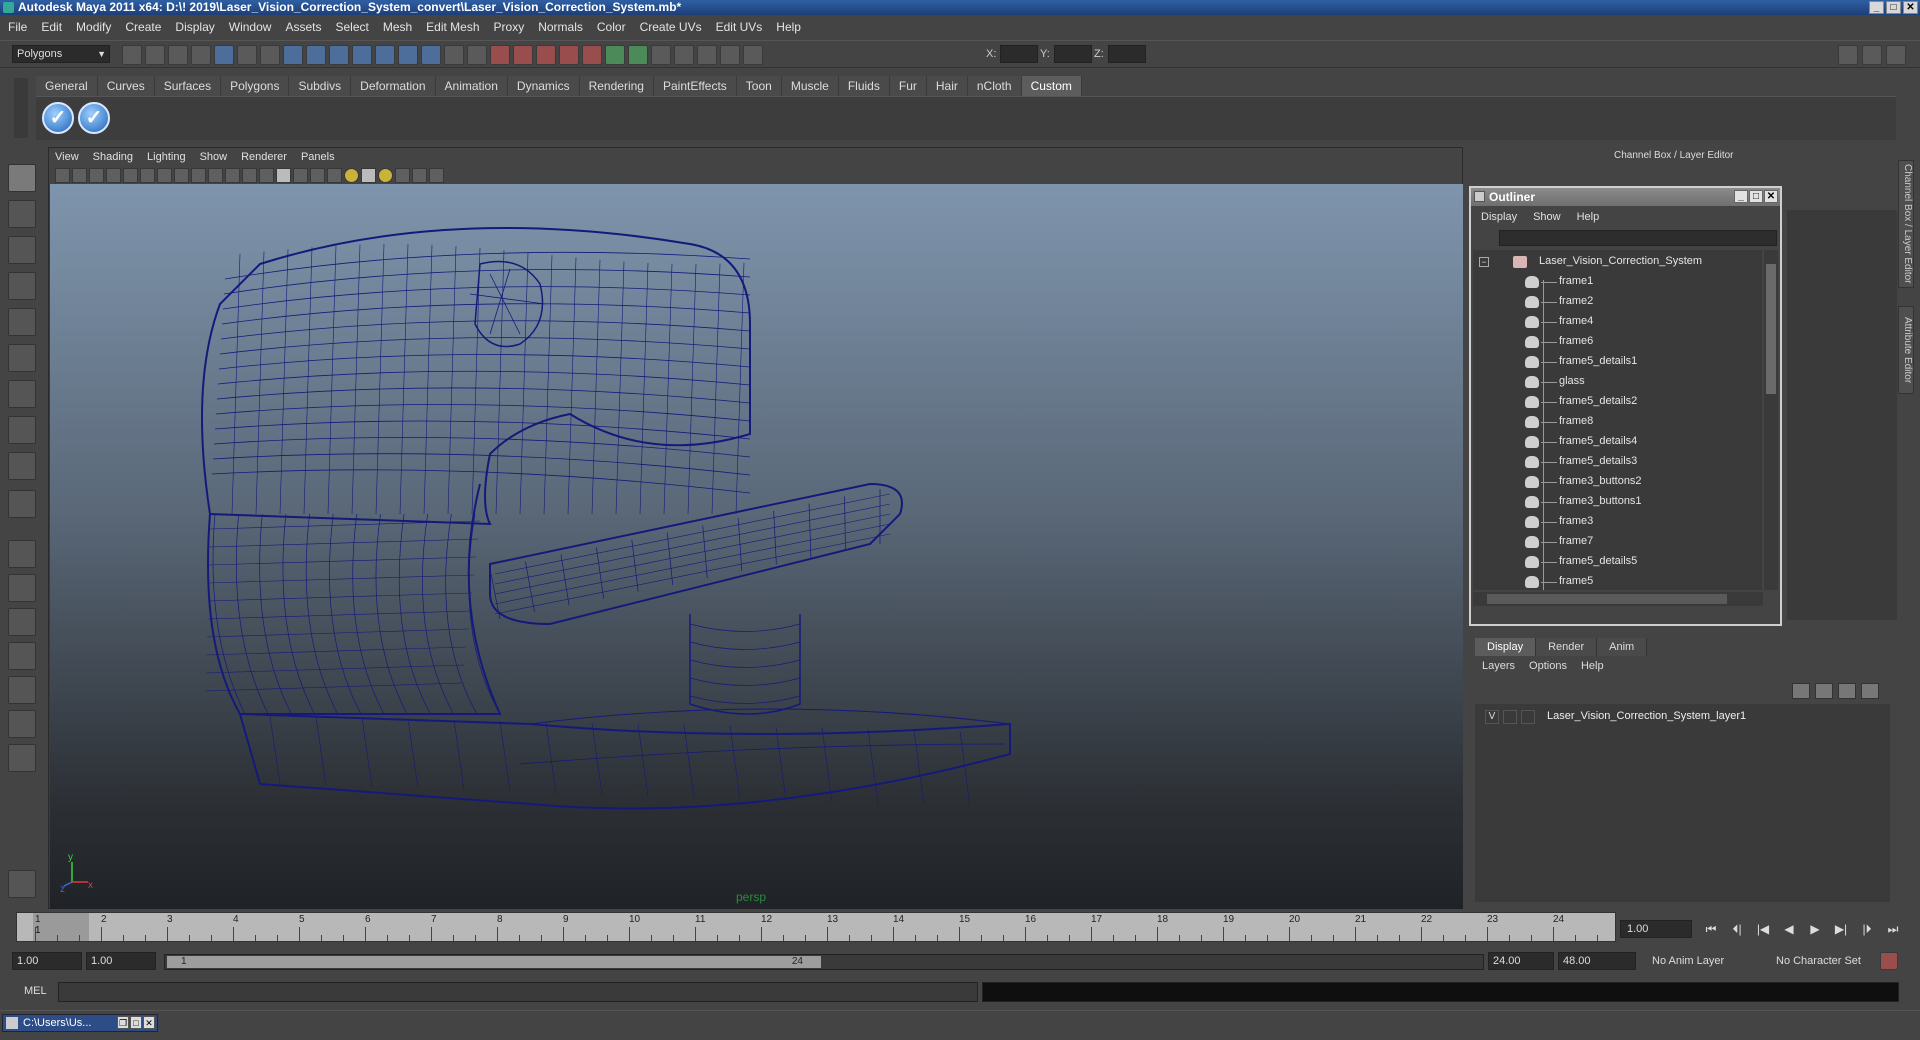 This screenshot has width=1920, height=1040. Describe the element at coordinates (500, 55) in the screenshot. I see `render-current-frame-icon` at that location.